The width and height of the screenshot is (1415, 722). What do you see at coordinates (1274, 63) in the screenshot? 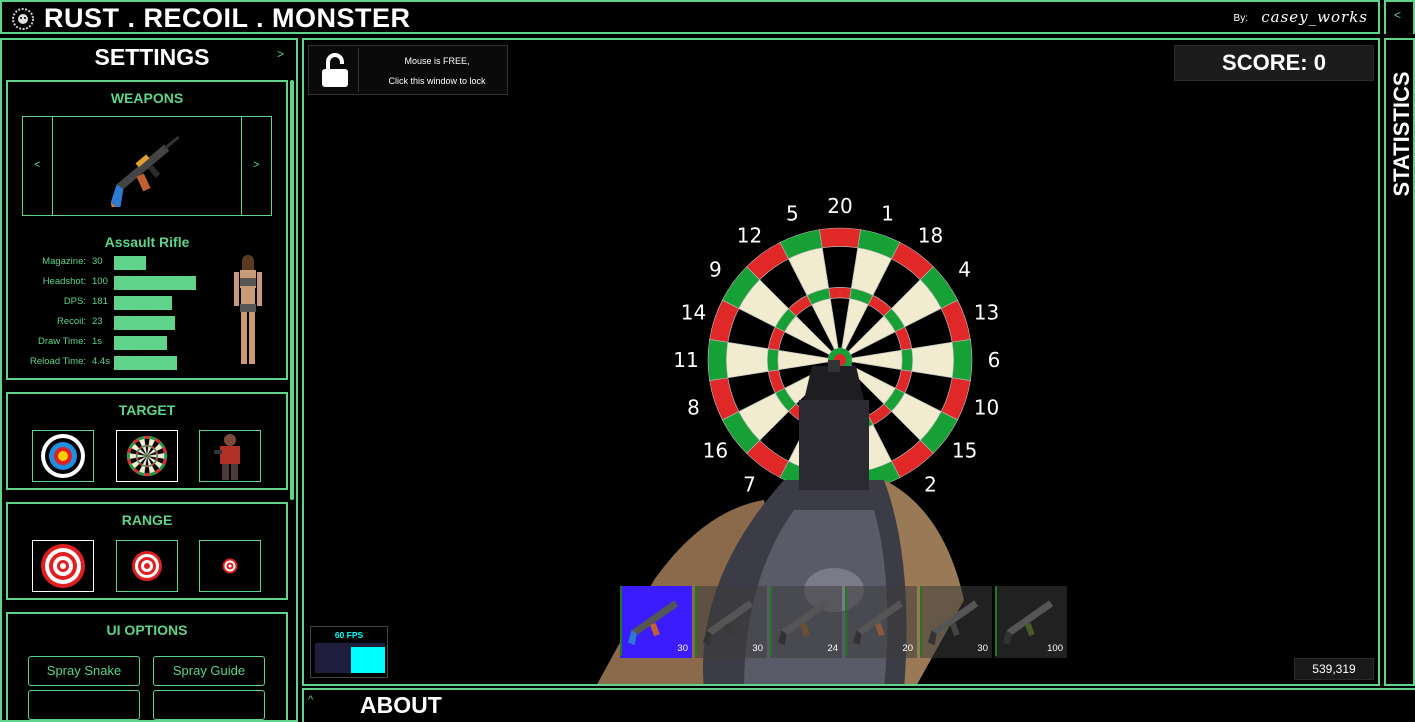
I see `score-display: SCORE: 0` at bounding box center [1274, 63].